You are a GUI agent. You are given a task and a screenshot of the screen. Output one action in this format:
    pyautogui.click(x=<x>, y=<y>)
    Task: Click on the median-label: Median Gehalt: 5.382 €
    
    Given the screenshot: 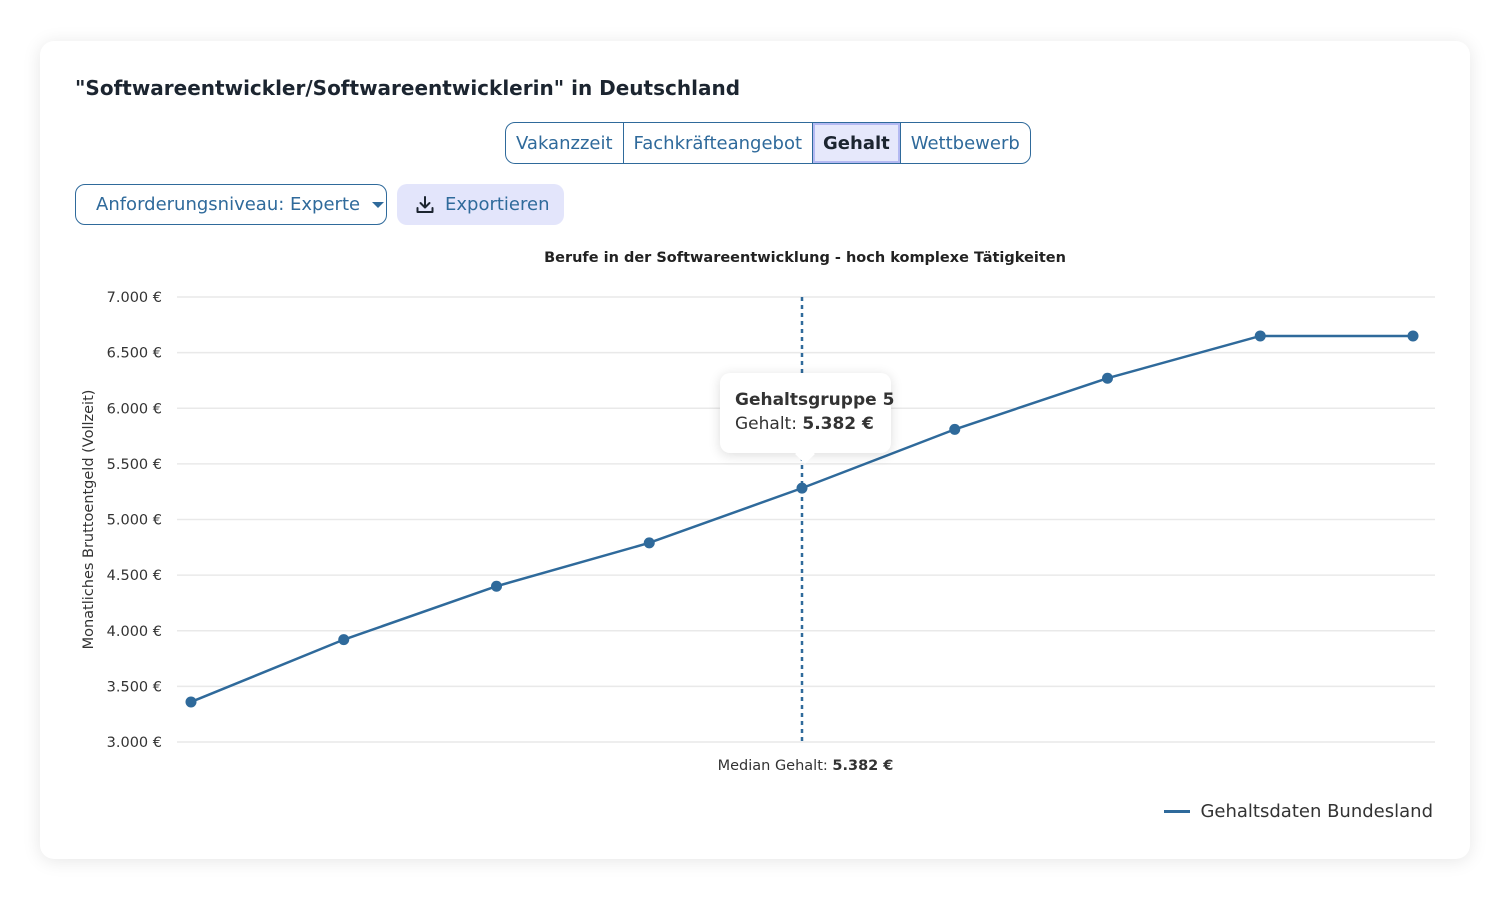 What is the action you would take?
    pyautogui.click(x=755, y=766)
    